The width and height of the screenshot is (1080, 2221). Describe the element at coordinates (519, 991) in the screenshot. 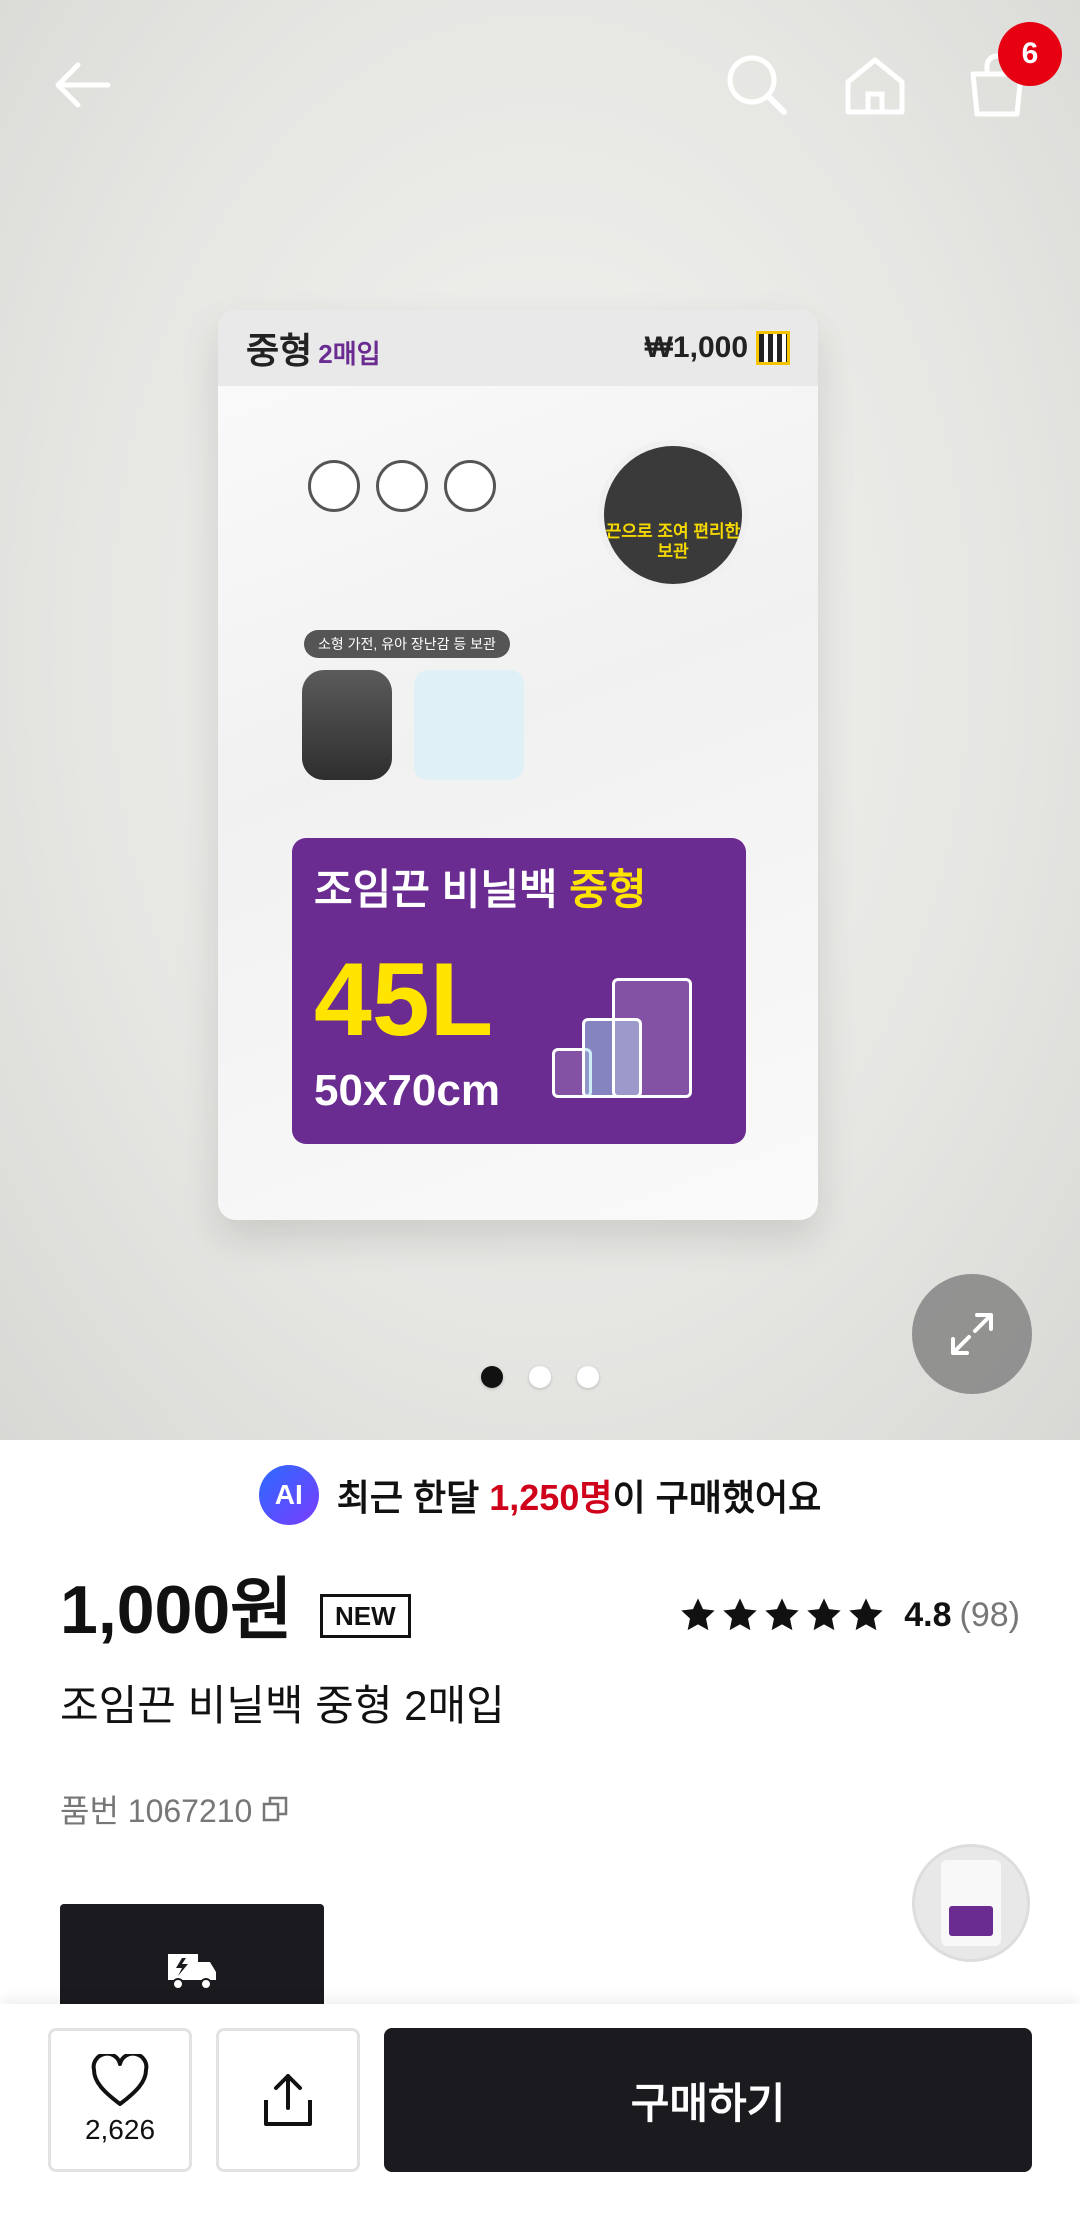

I see `package-purple-label: 조임끈 비닐백 중형 45L 50x70cm` at that location.